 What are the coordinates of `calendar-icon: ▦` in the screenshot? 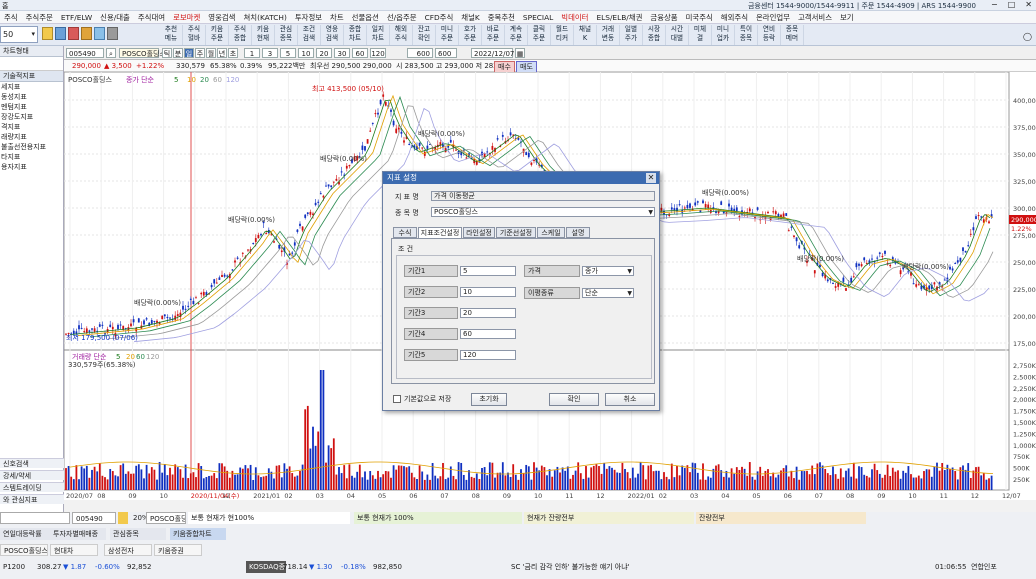 It's located at (520, 53).